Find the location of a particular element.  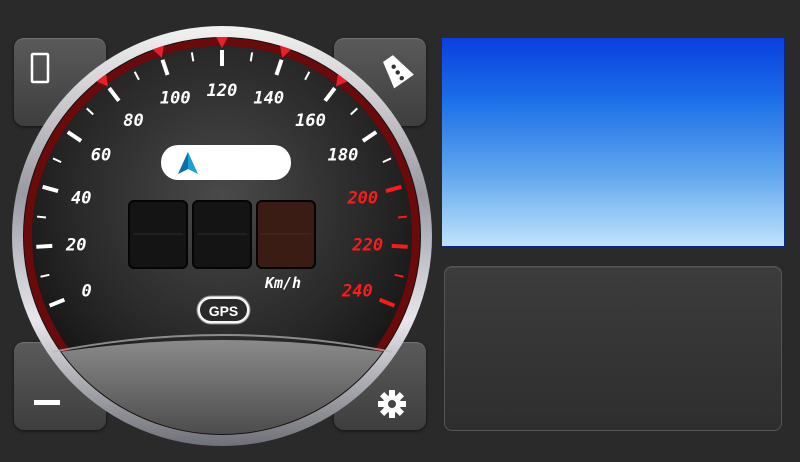

tick-label: 80 is located at coordinates (133, 121).